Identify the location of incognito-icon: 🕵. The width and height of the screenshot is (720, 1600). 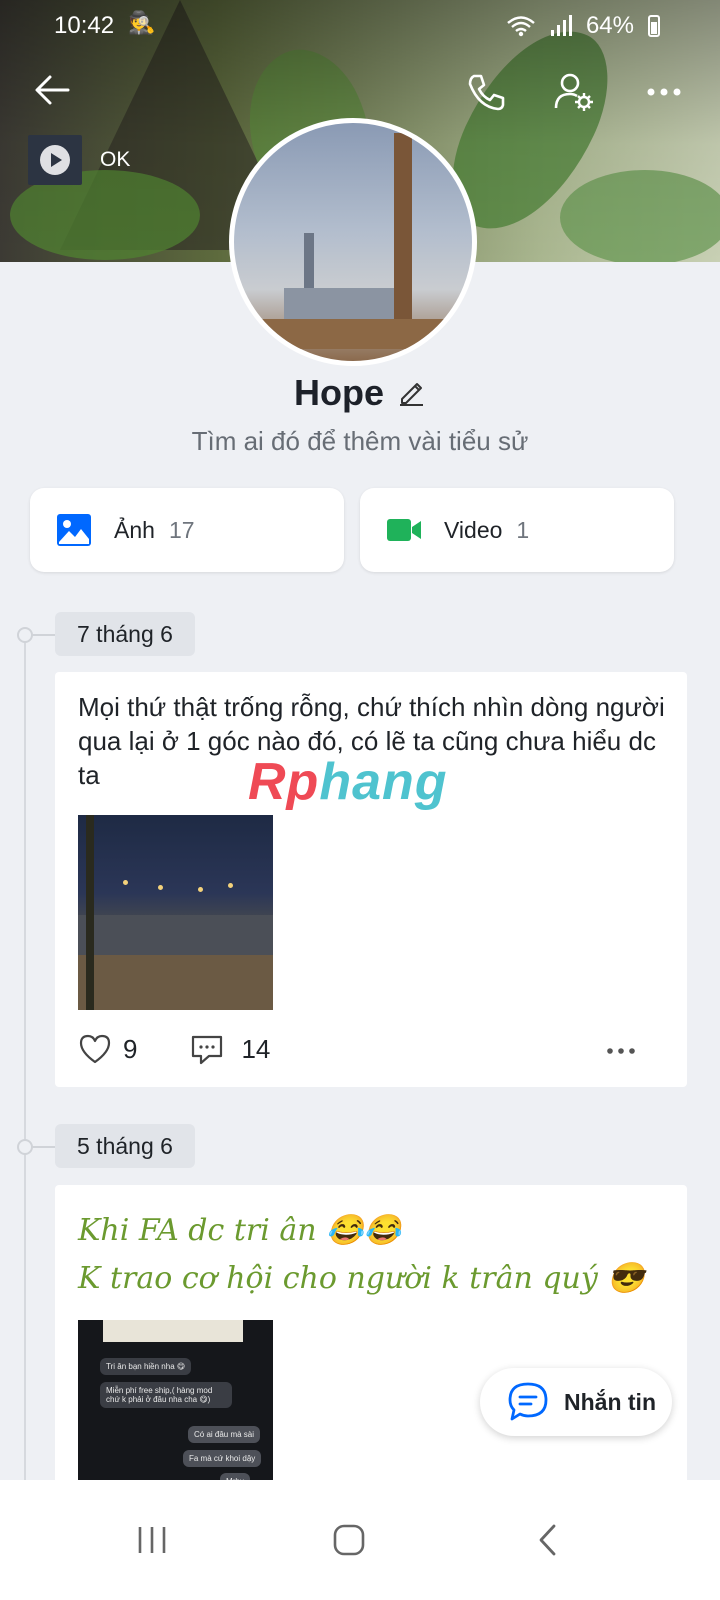
(142, 22).